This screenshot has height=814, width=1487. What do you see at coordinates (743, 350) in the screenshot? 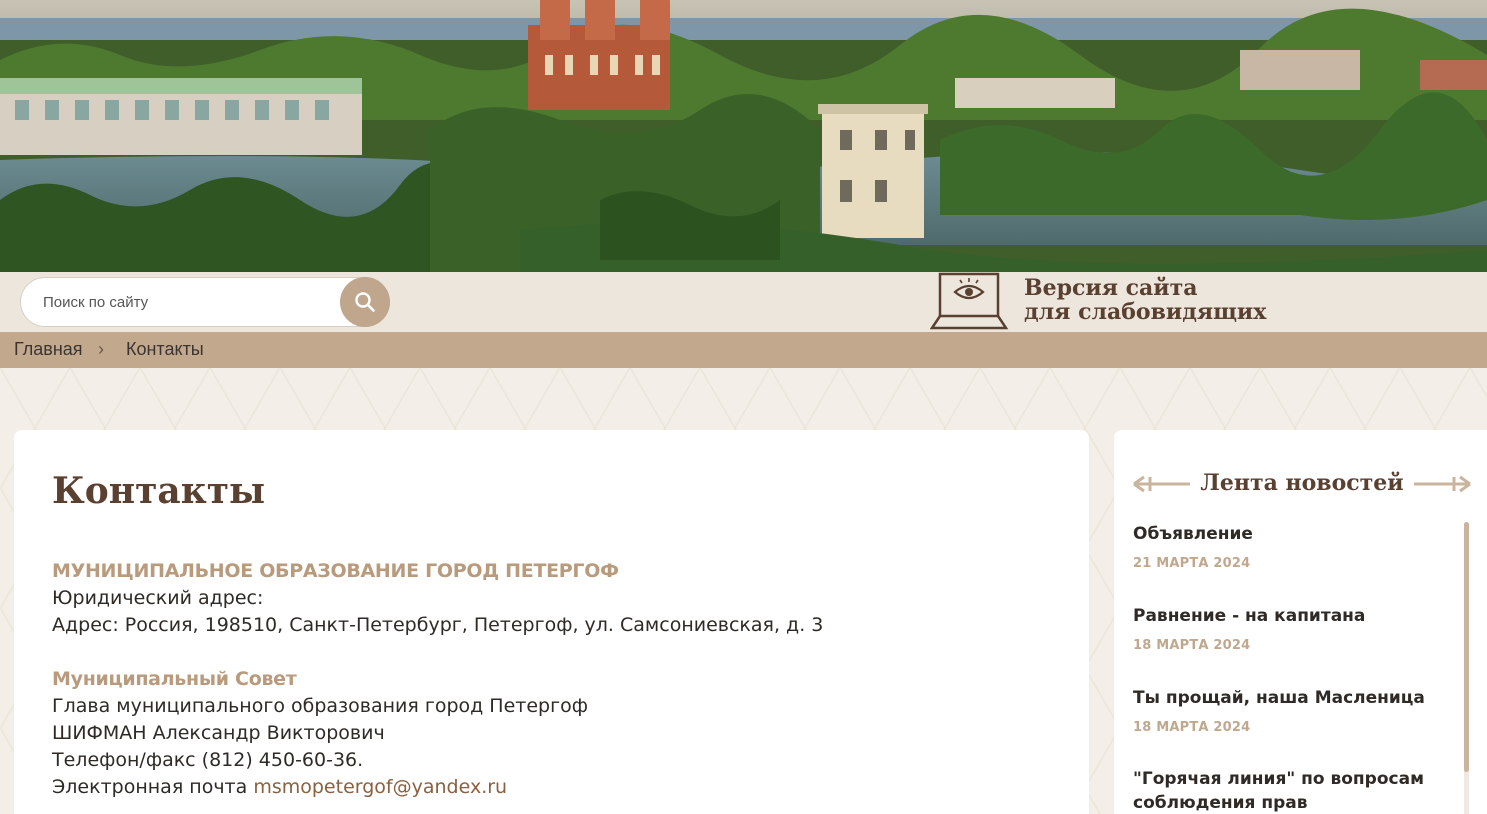
I see `breadcrumb: Главная › Контакты` at bounding box center [743, 350].